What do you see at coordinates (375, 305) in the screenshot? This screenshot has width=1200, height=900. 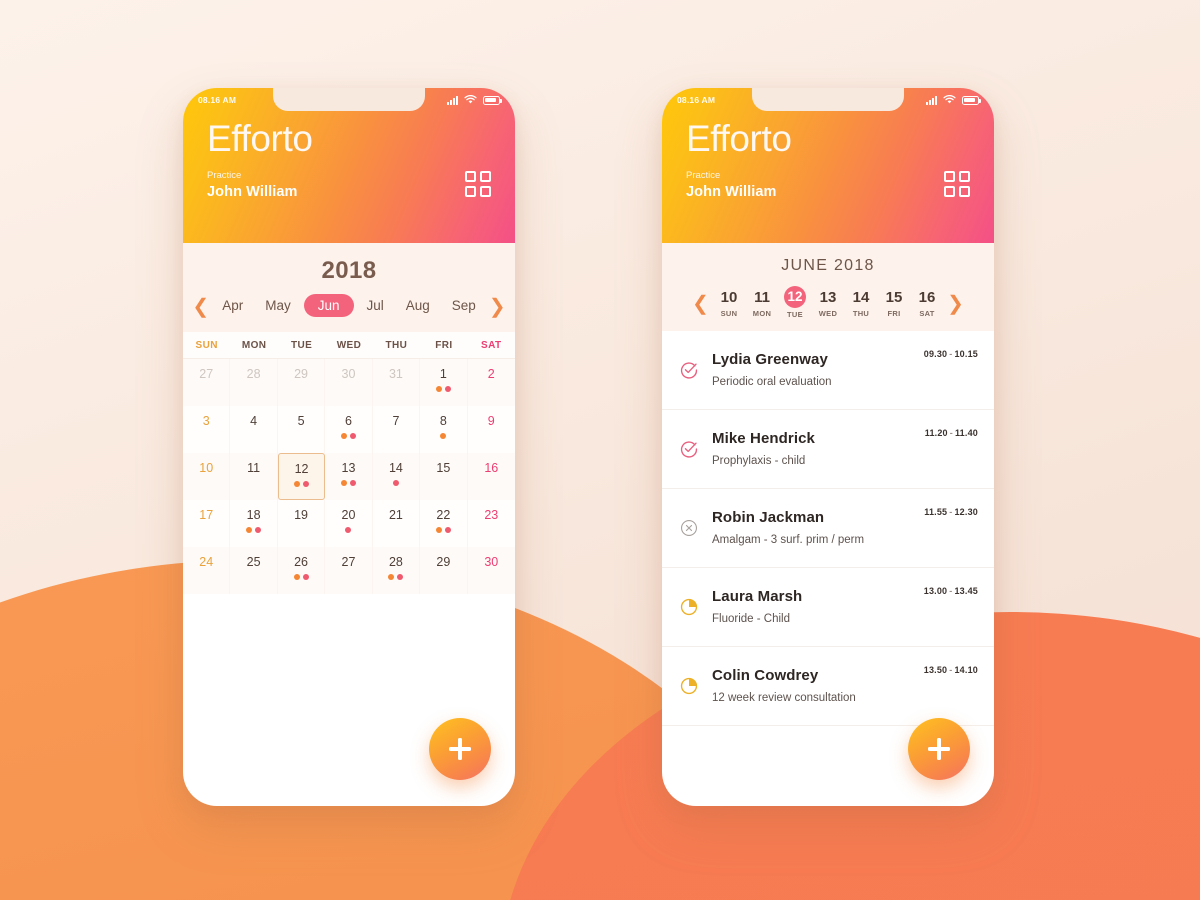 I see `month-tab-jul: Jul` at bounding box center [375, 305].